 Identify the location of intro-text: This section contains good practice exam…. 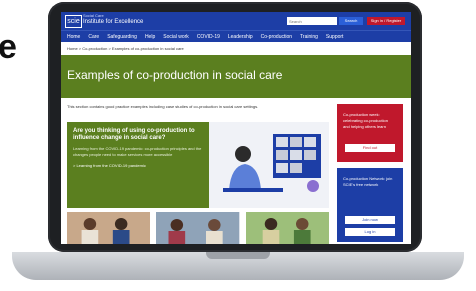
(163, 106).